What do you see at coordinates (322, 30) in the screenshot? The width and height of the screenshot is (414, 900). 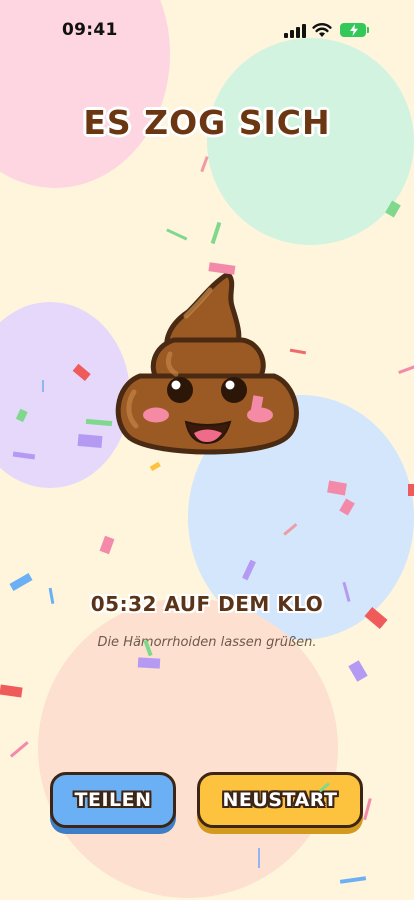 I see `wifi-icon` at bounding box center [322, 30].